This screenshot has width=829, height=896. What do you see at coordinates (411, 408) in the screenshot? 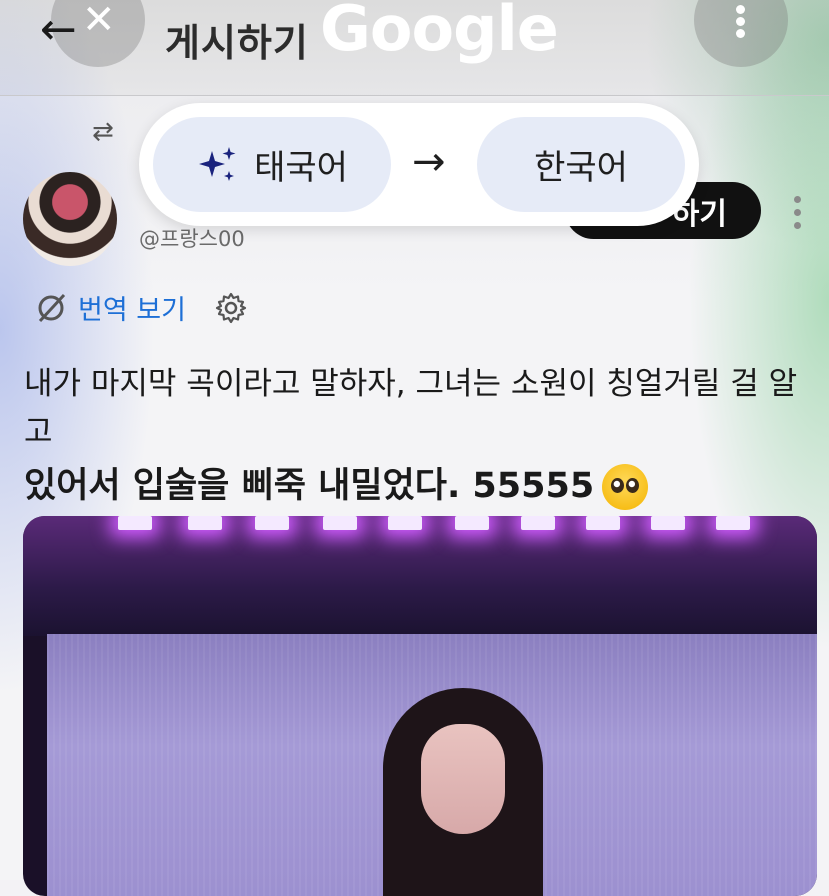
I see `post-text-line: 내가 마지막 곡이라고 말하자, 그녀는 소원이 칭얼거릴 걸 알고` at bounding box center [411, 408].